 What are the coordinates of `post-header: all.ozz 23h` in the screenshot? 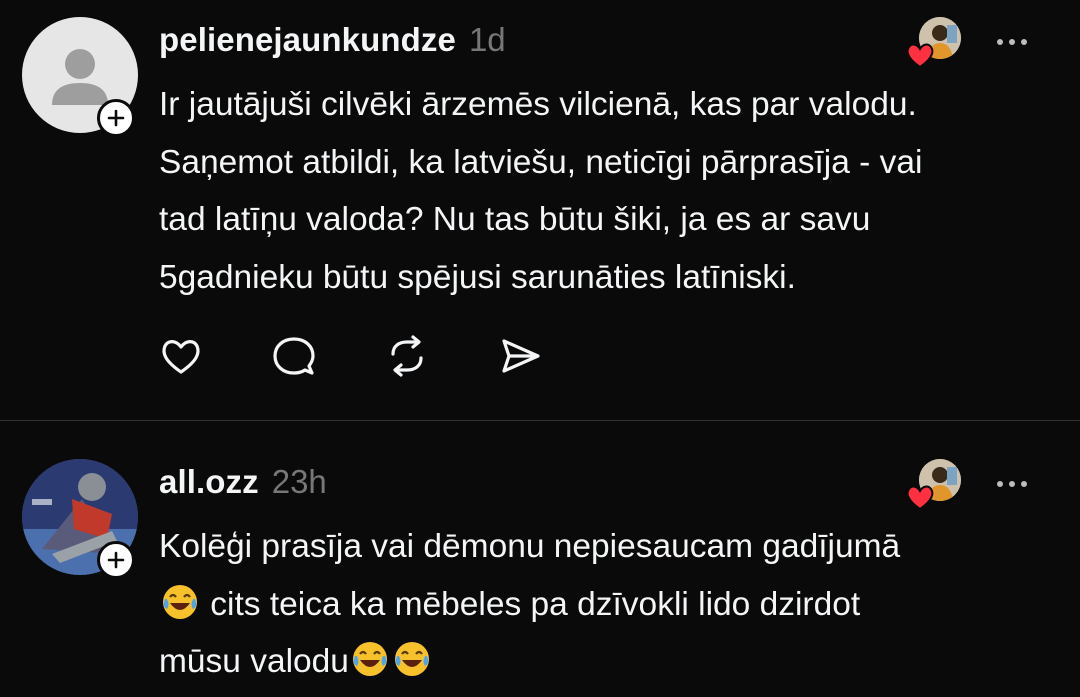 It's located at (243, 482).